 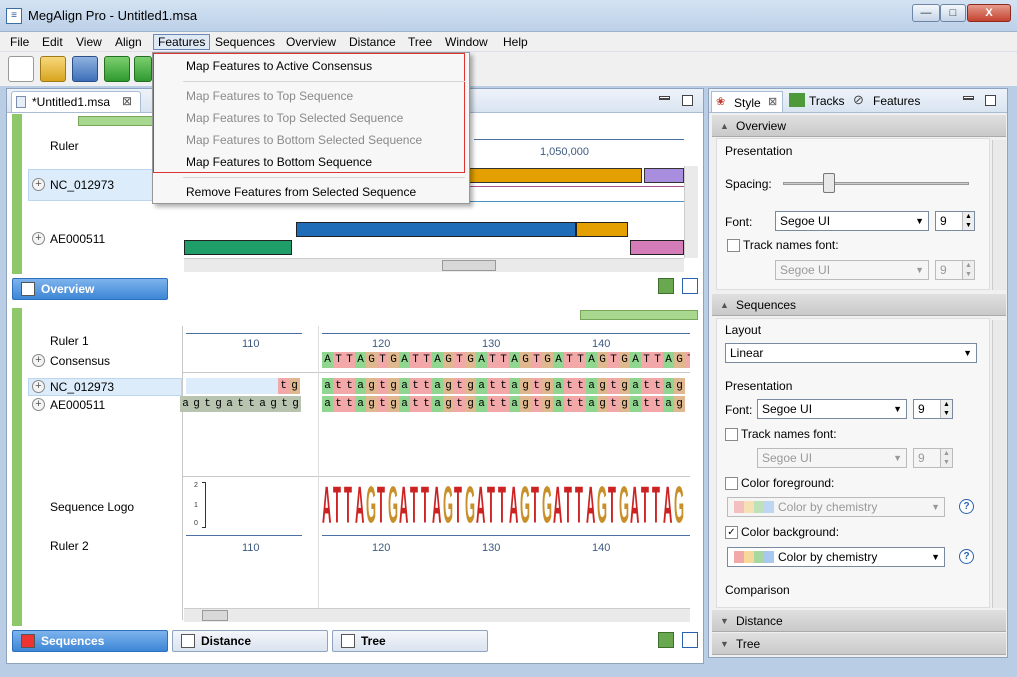 I want to click on menu-features: Features, so click(x=182, y=42).